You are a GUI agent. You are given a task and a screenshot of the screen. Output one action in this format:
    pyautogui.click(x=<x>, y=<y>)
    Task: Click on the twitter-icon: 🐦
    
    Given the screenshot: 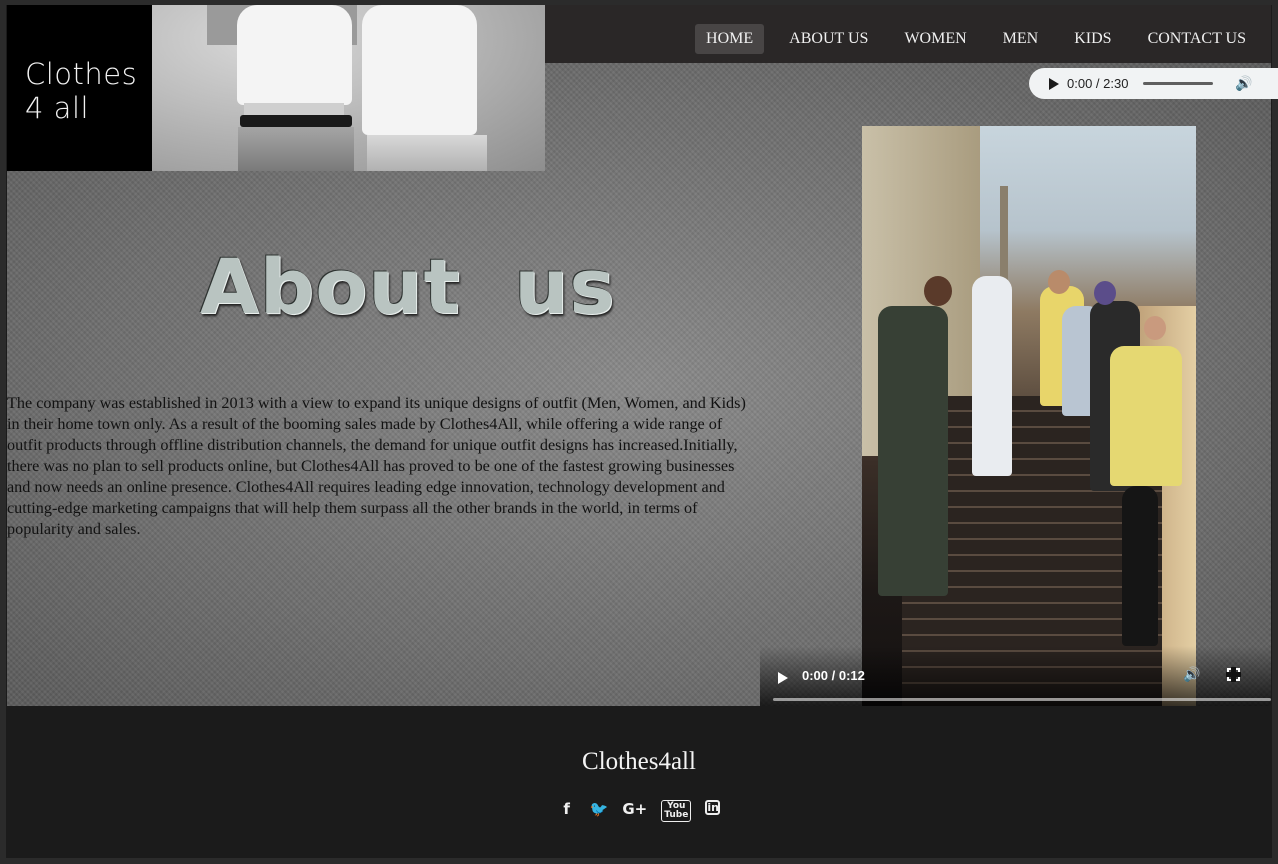 What is the action you would take?
    pyautogui.click(x=599, y=811)
    